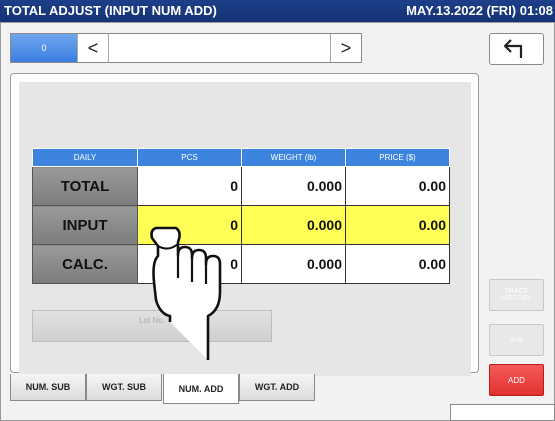 Image resolution: width=555 pixels, height=421 pixels. What do you see at coordinates (512, 48) in the screenshot?
I see `return-arrow-icon` at bounding box center [512, 48].